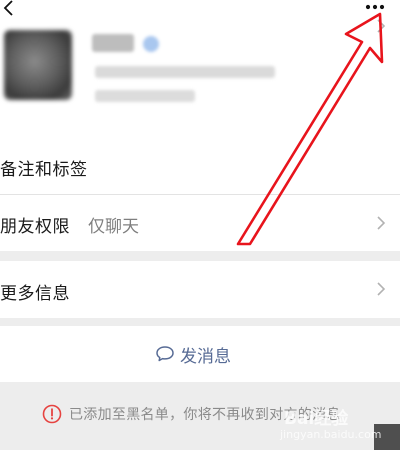  I want to click on back-button, so click(10, 10).